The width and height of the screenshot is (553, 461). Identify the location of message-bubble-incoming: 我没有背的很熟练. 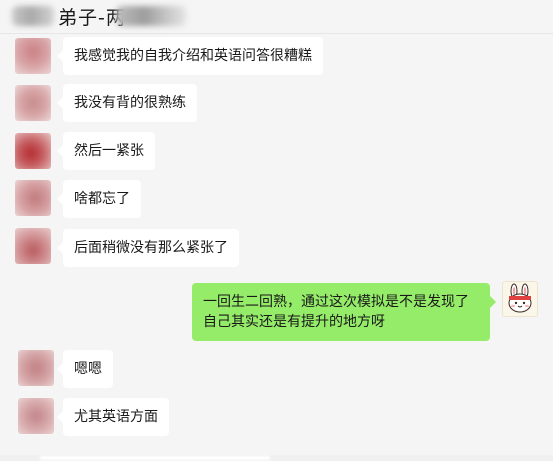
(127, 103).